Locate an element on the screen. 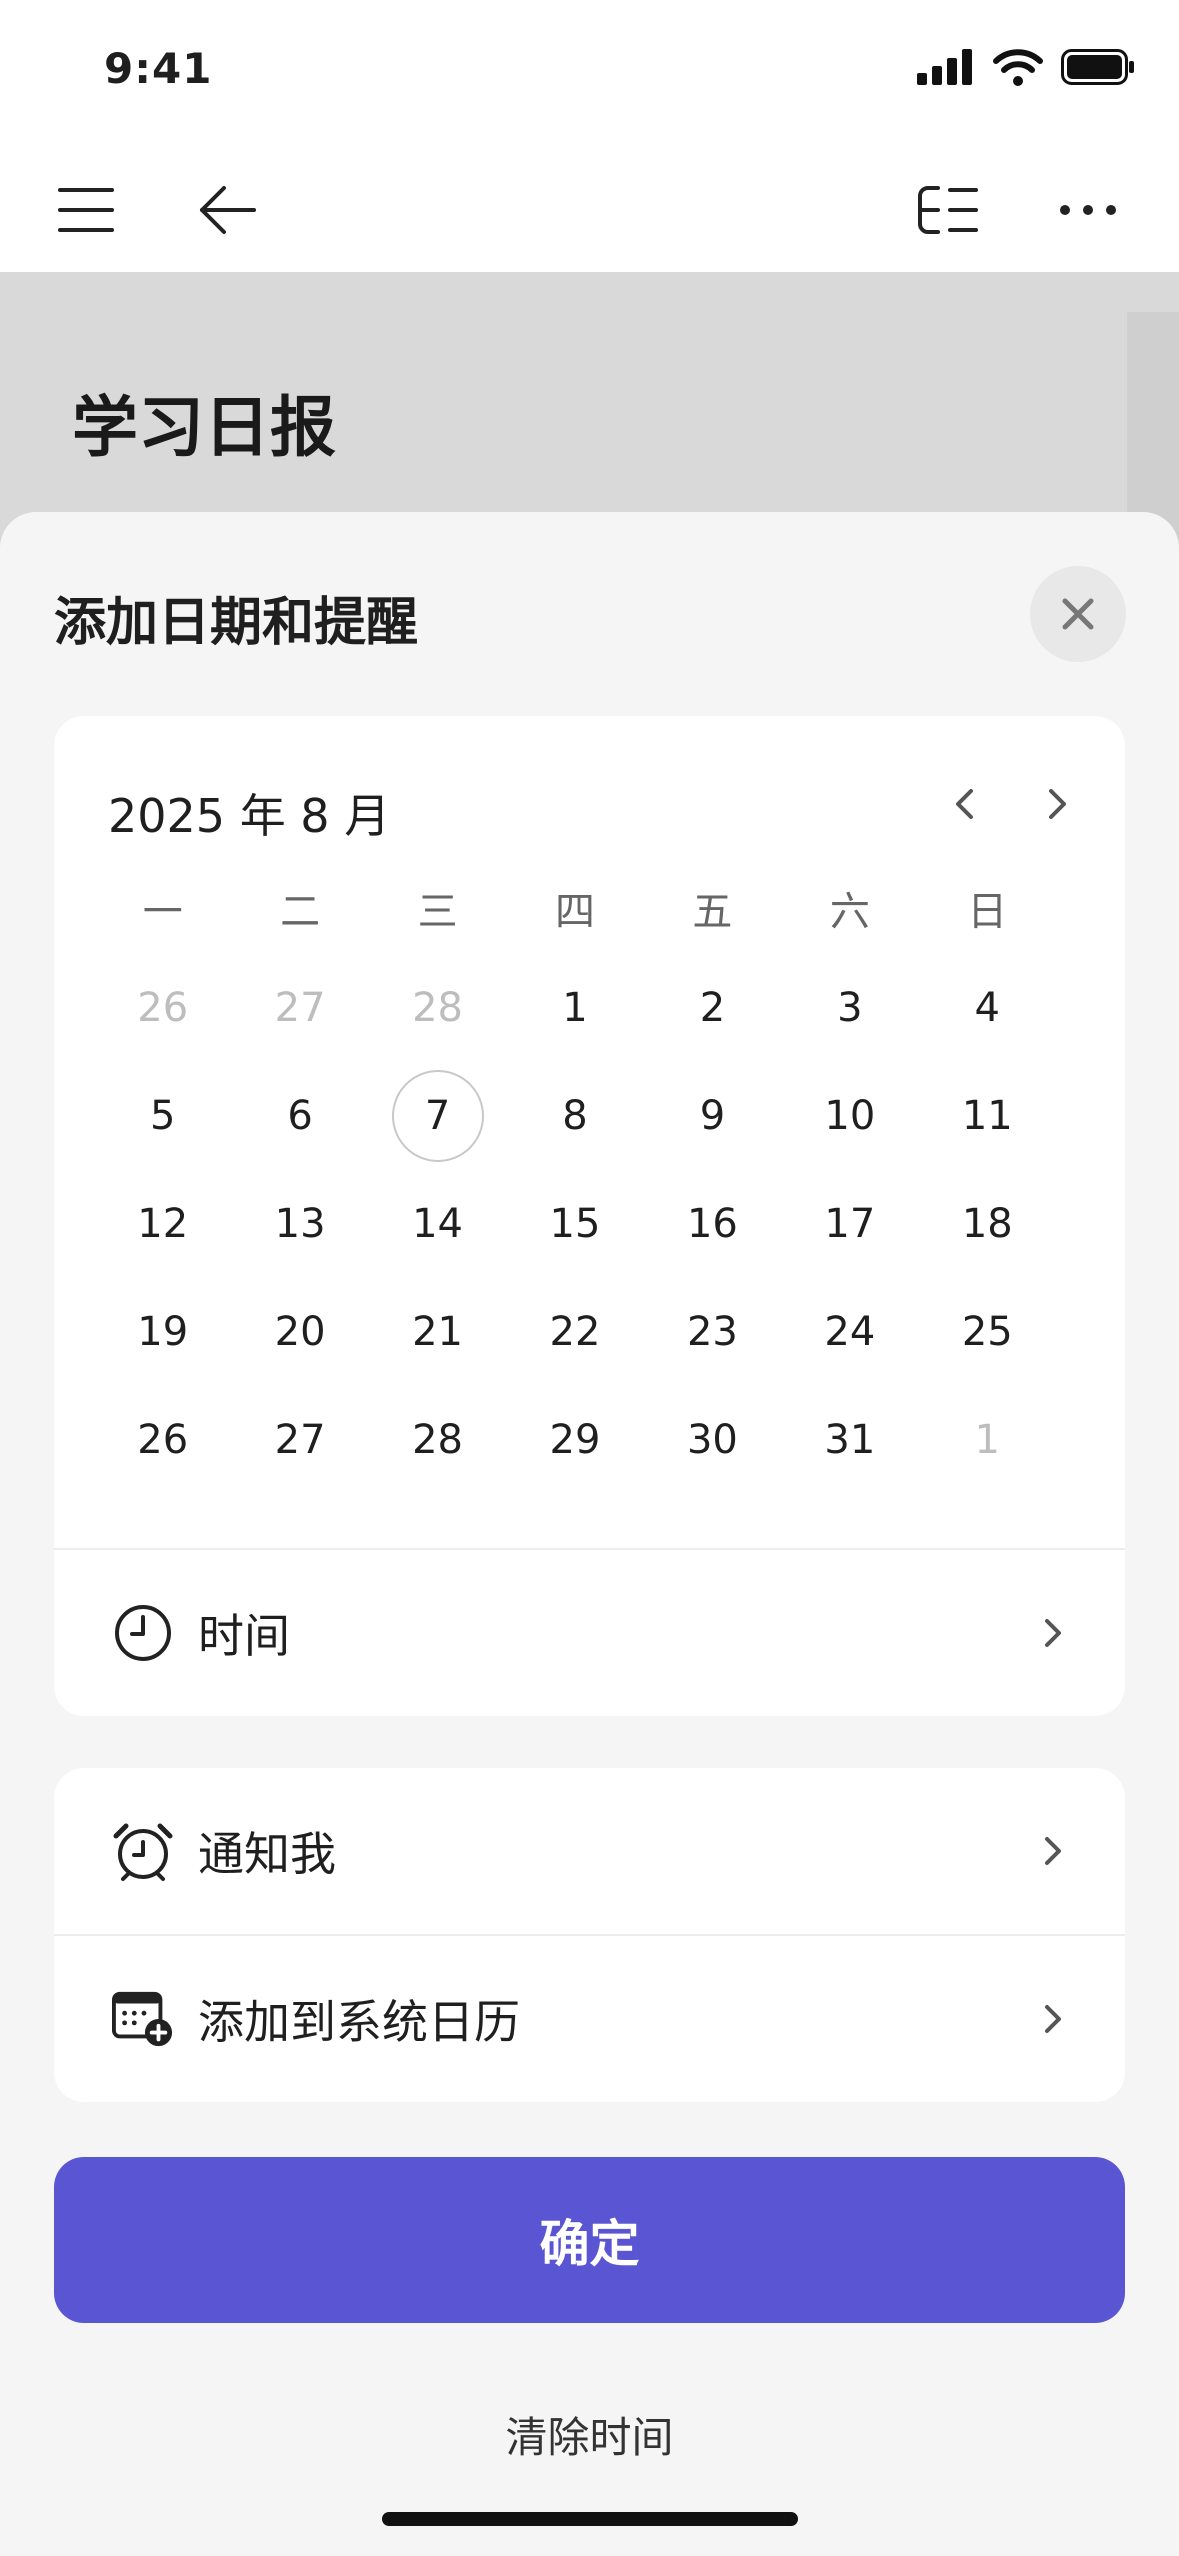  day-cell: 23 is located at coordinates (712, 1332).